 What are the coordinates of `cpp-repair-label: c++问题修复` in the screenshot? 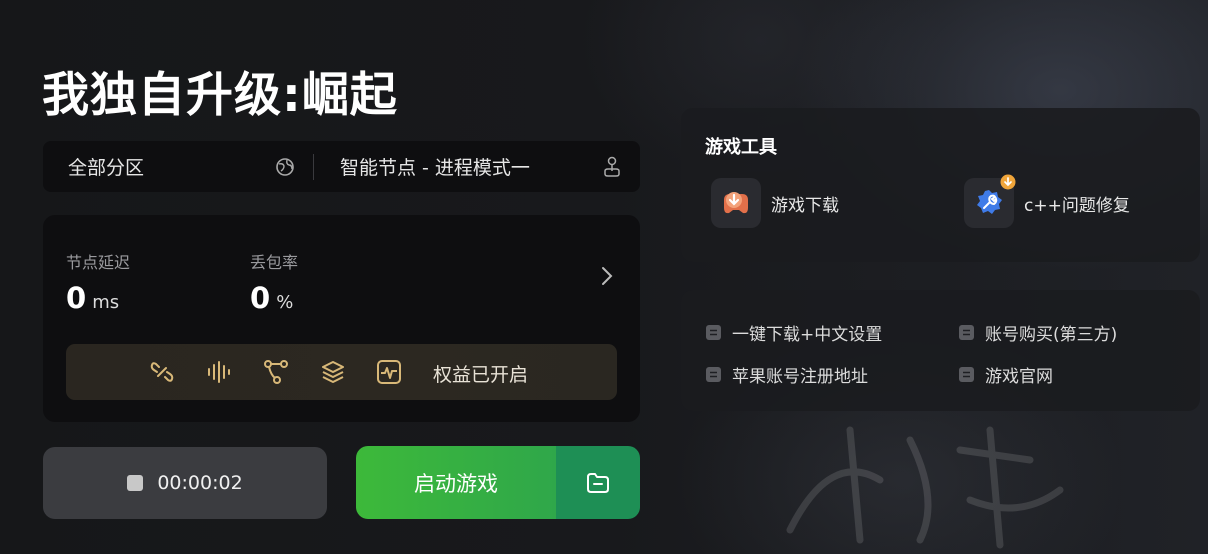 It's located at (1077, 205).